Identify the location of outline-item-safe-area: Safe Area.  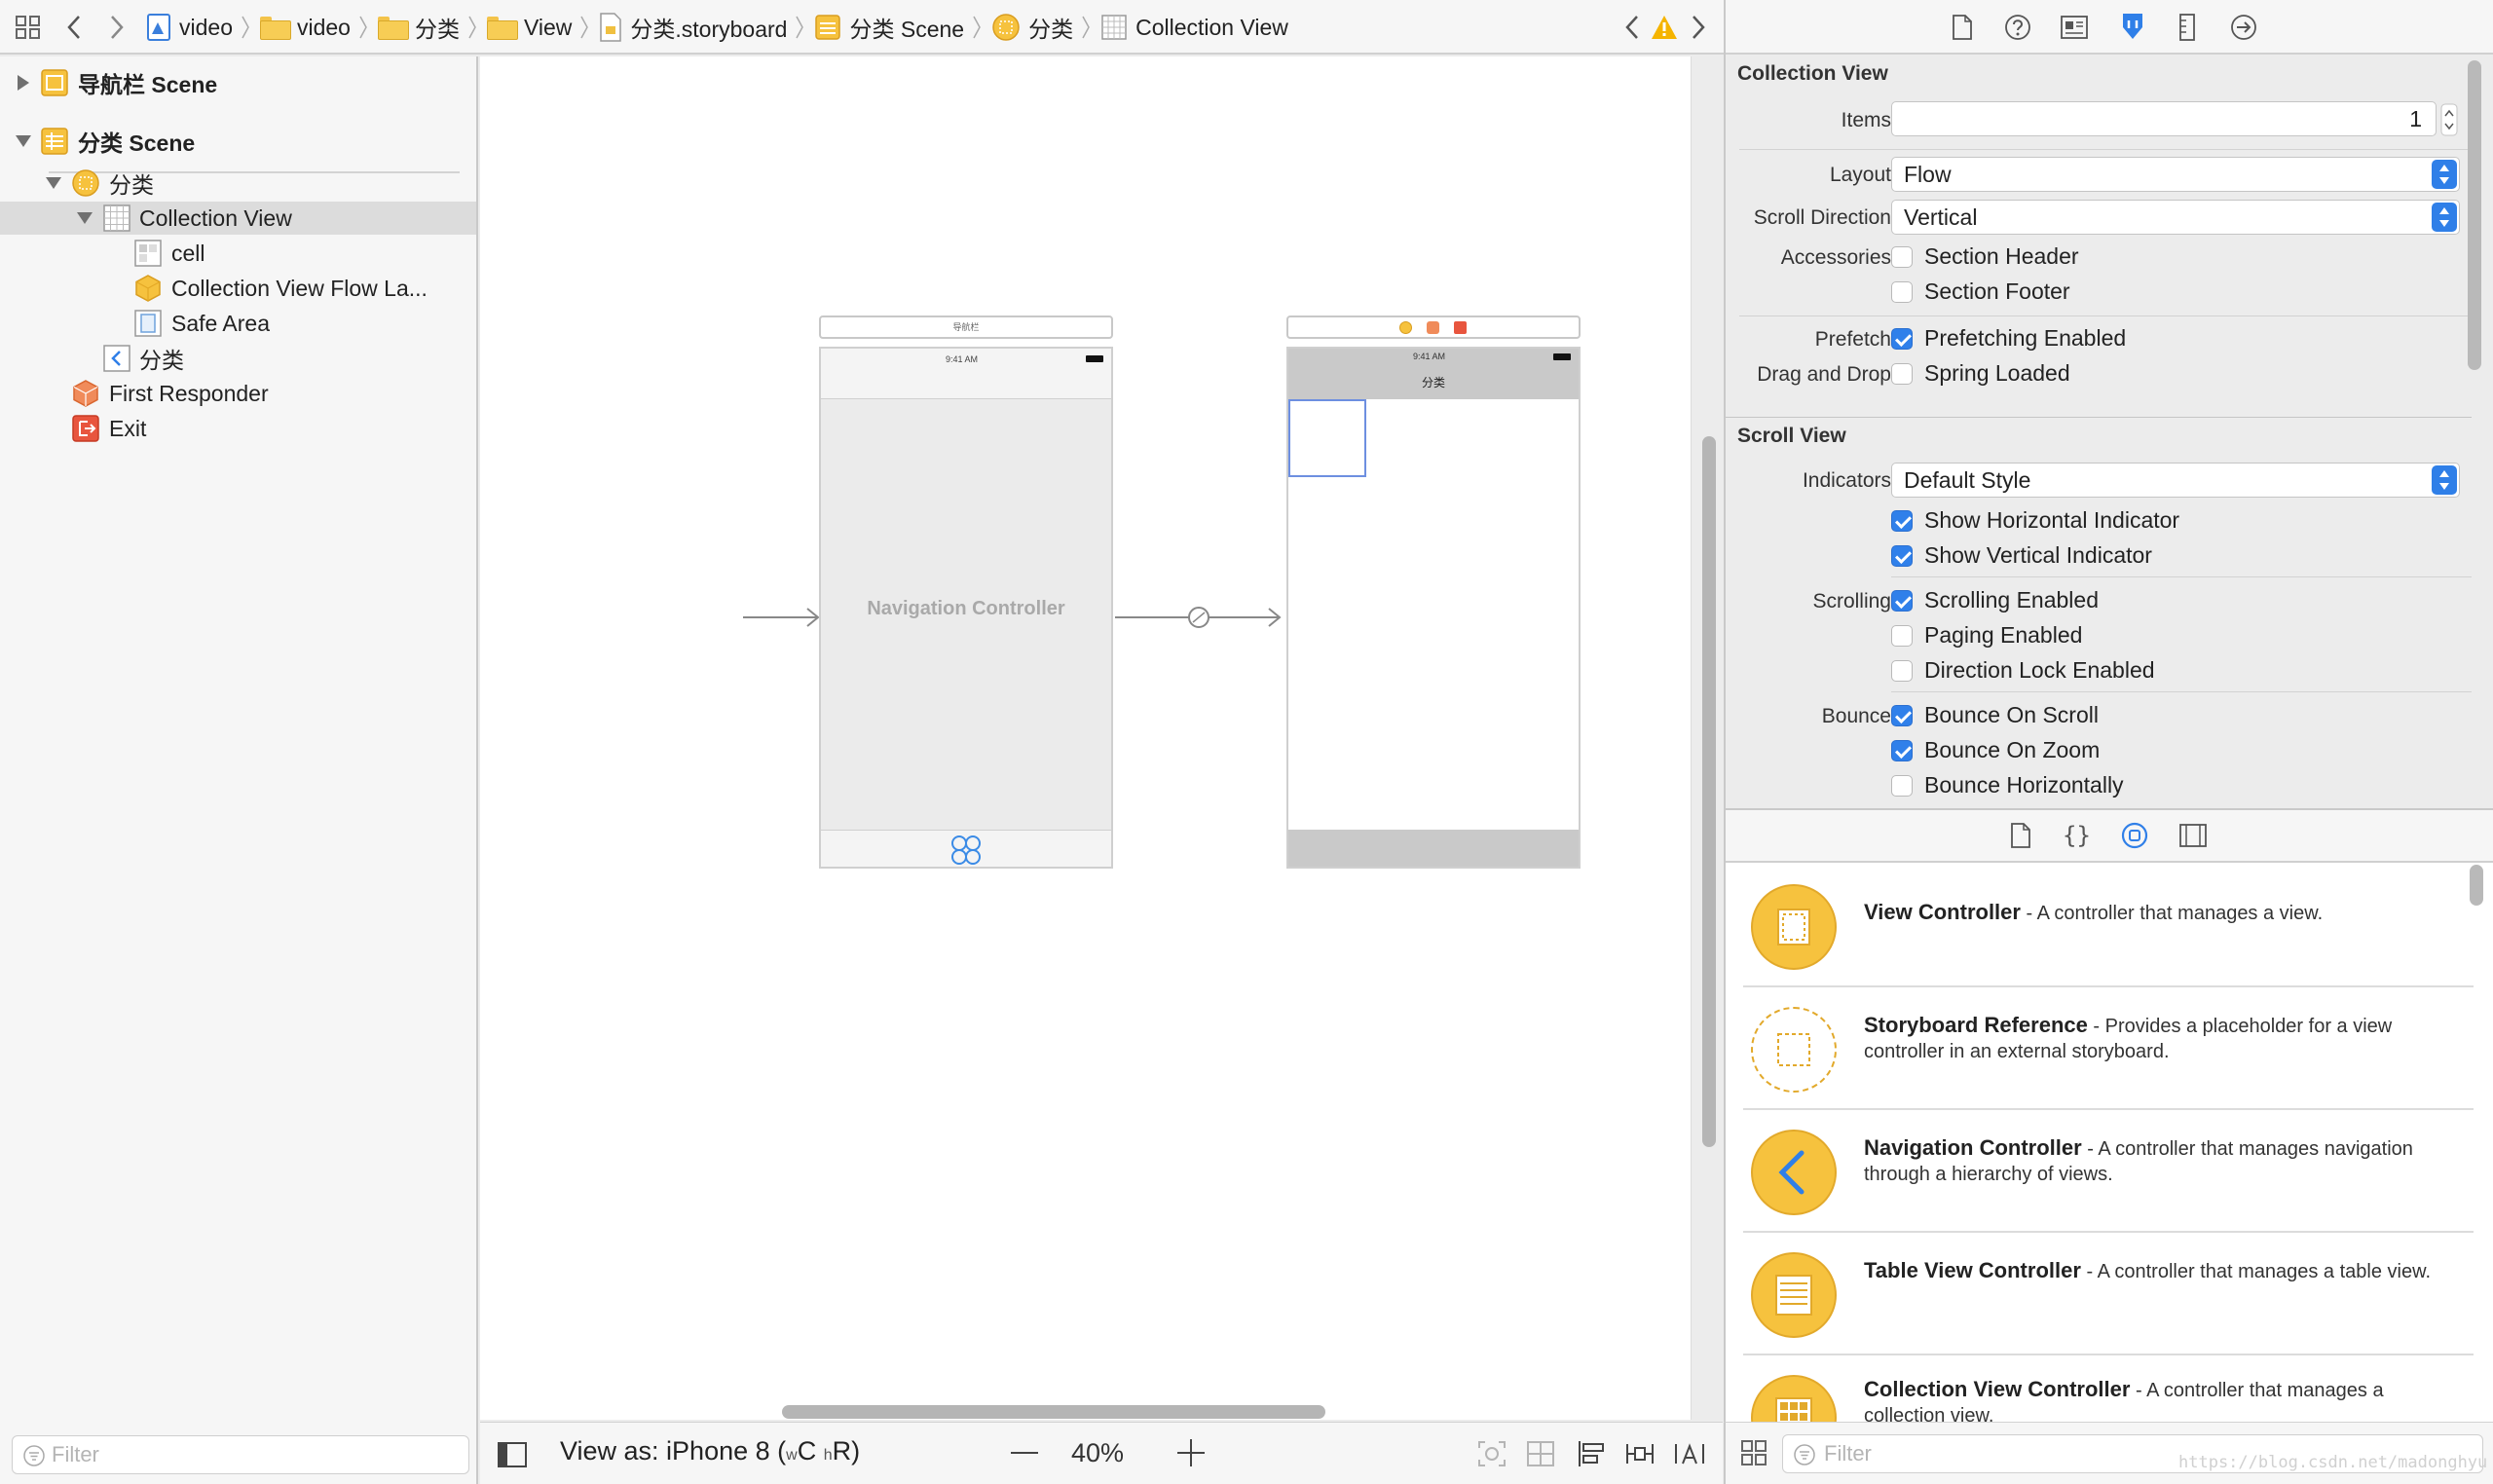
(238, 323).